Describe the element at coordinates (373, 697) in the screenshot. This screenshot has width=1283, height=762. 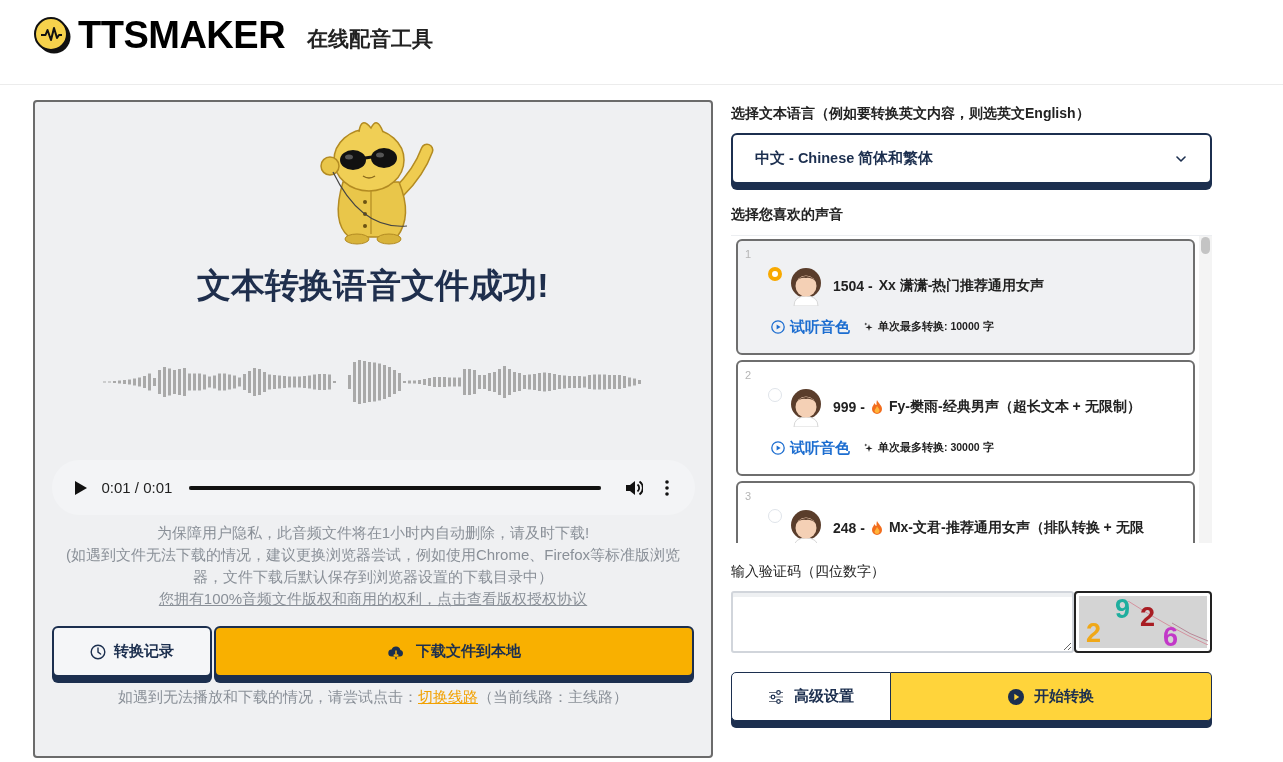
I see `route-note: 如遇到无法播放和下载的情况，请尝试点击：切换线路（当前线路：主线路）` at that location.